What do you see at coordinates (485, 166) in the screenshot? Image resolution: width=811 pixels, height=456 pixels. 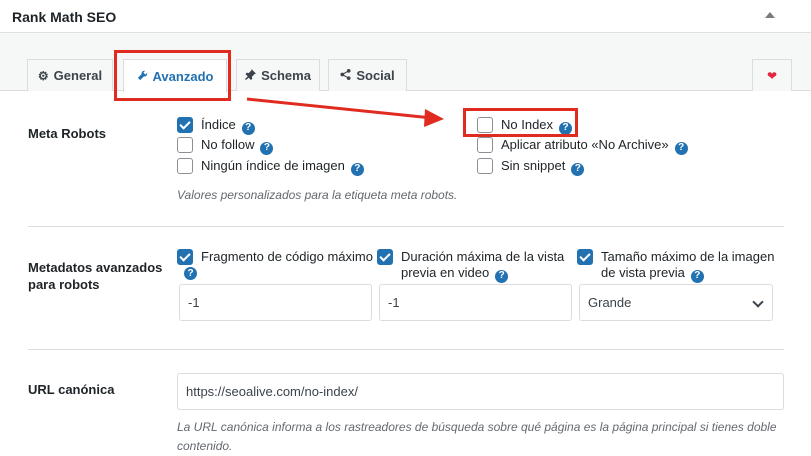 I see `nosnippet-checkbox` at bounding box center [485, 166].